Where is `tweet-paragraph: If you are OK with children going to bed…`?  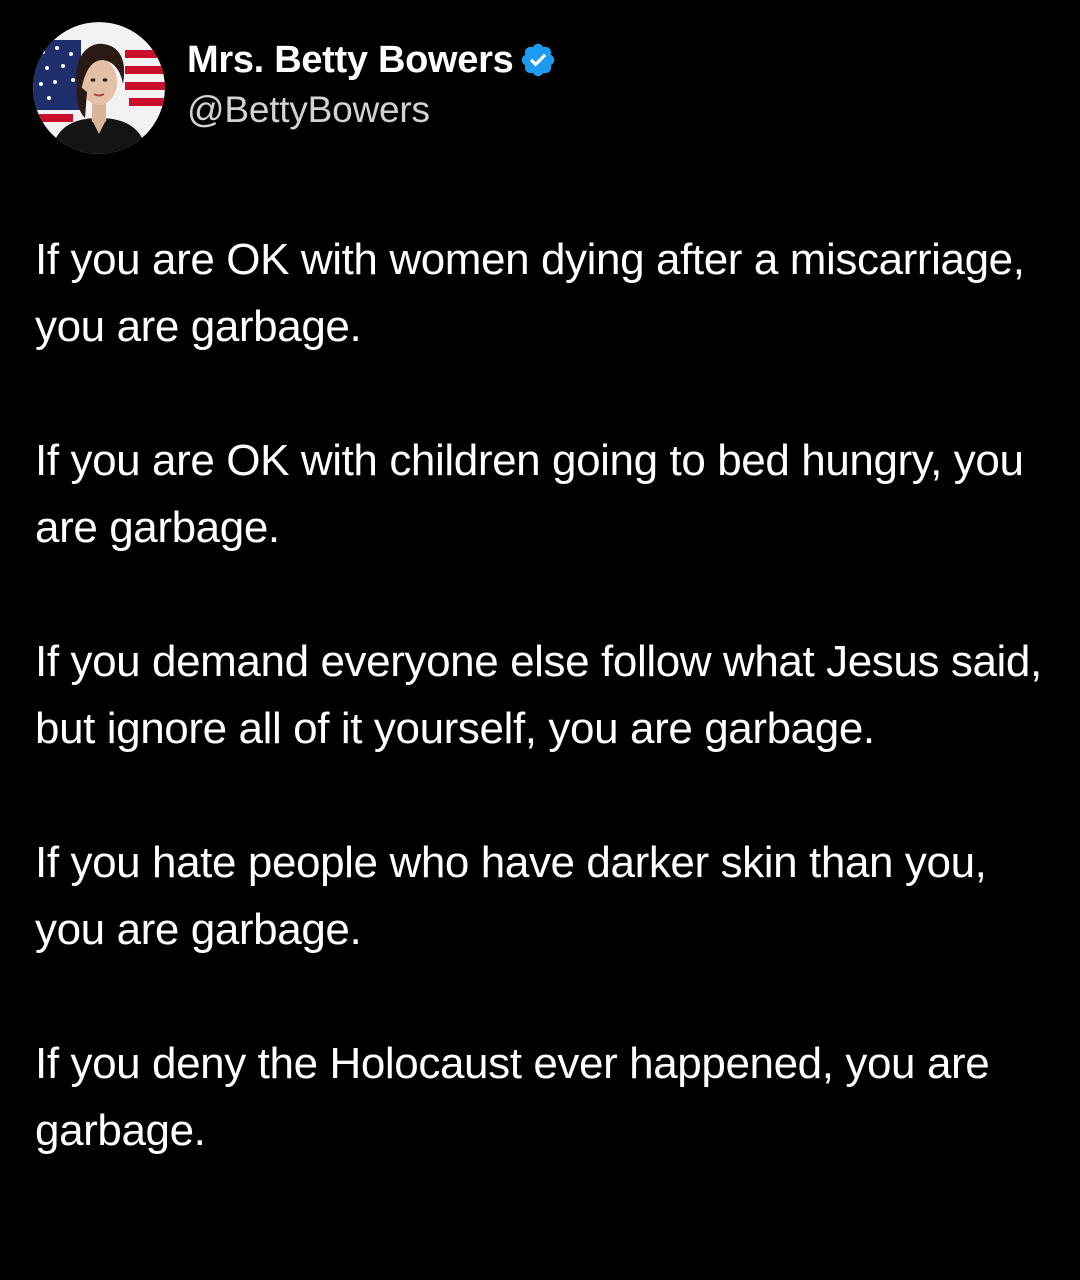
tweet-paragraph: If you are OK with children going to bed… is located at coordinates (529, 494).